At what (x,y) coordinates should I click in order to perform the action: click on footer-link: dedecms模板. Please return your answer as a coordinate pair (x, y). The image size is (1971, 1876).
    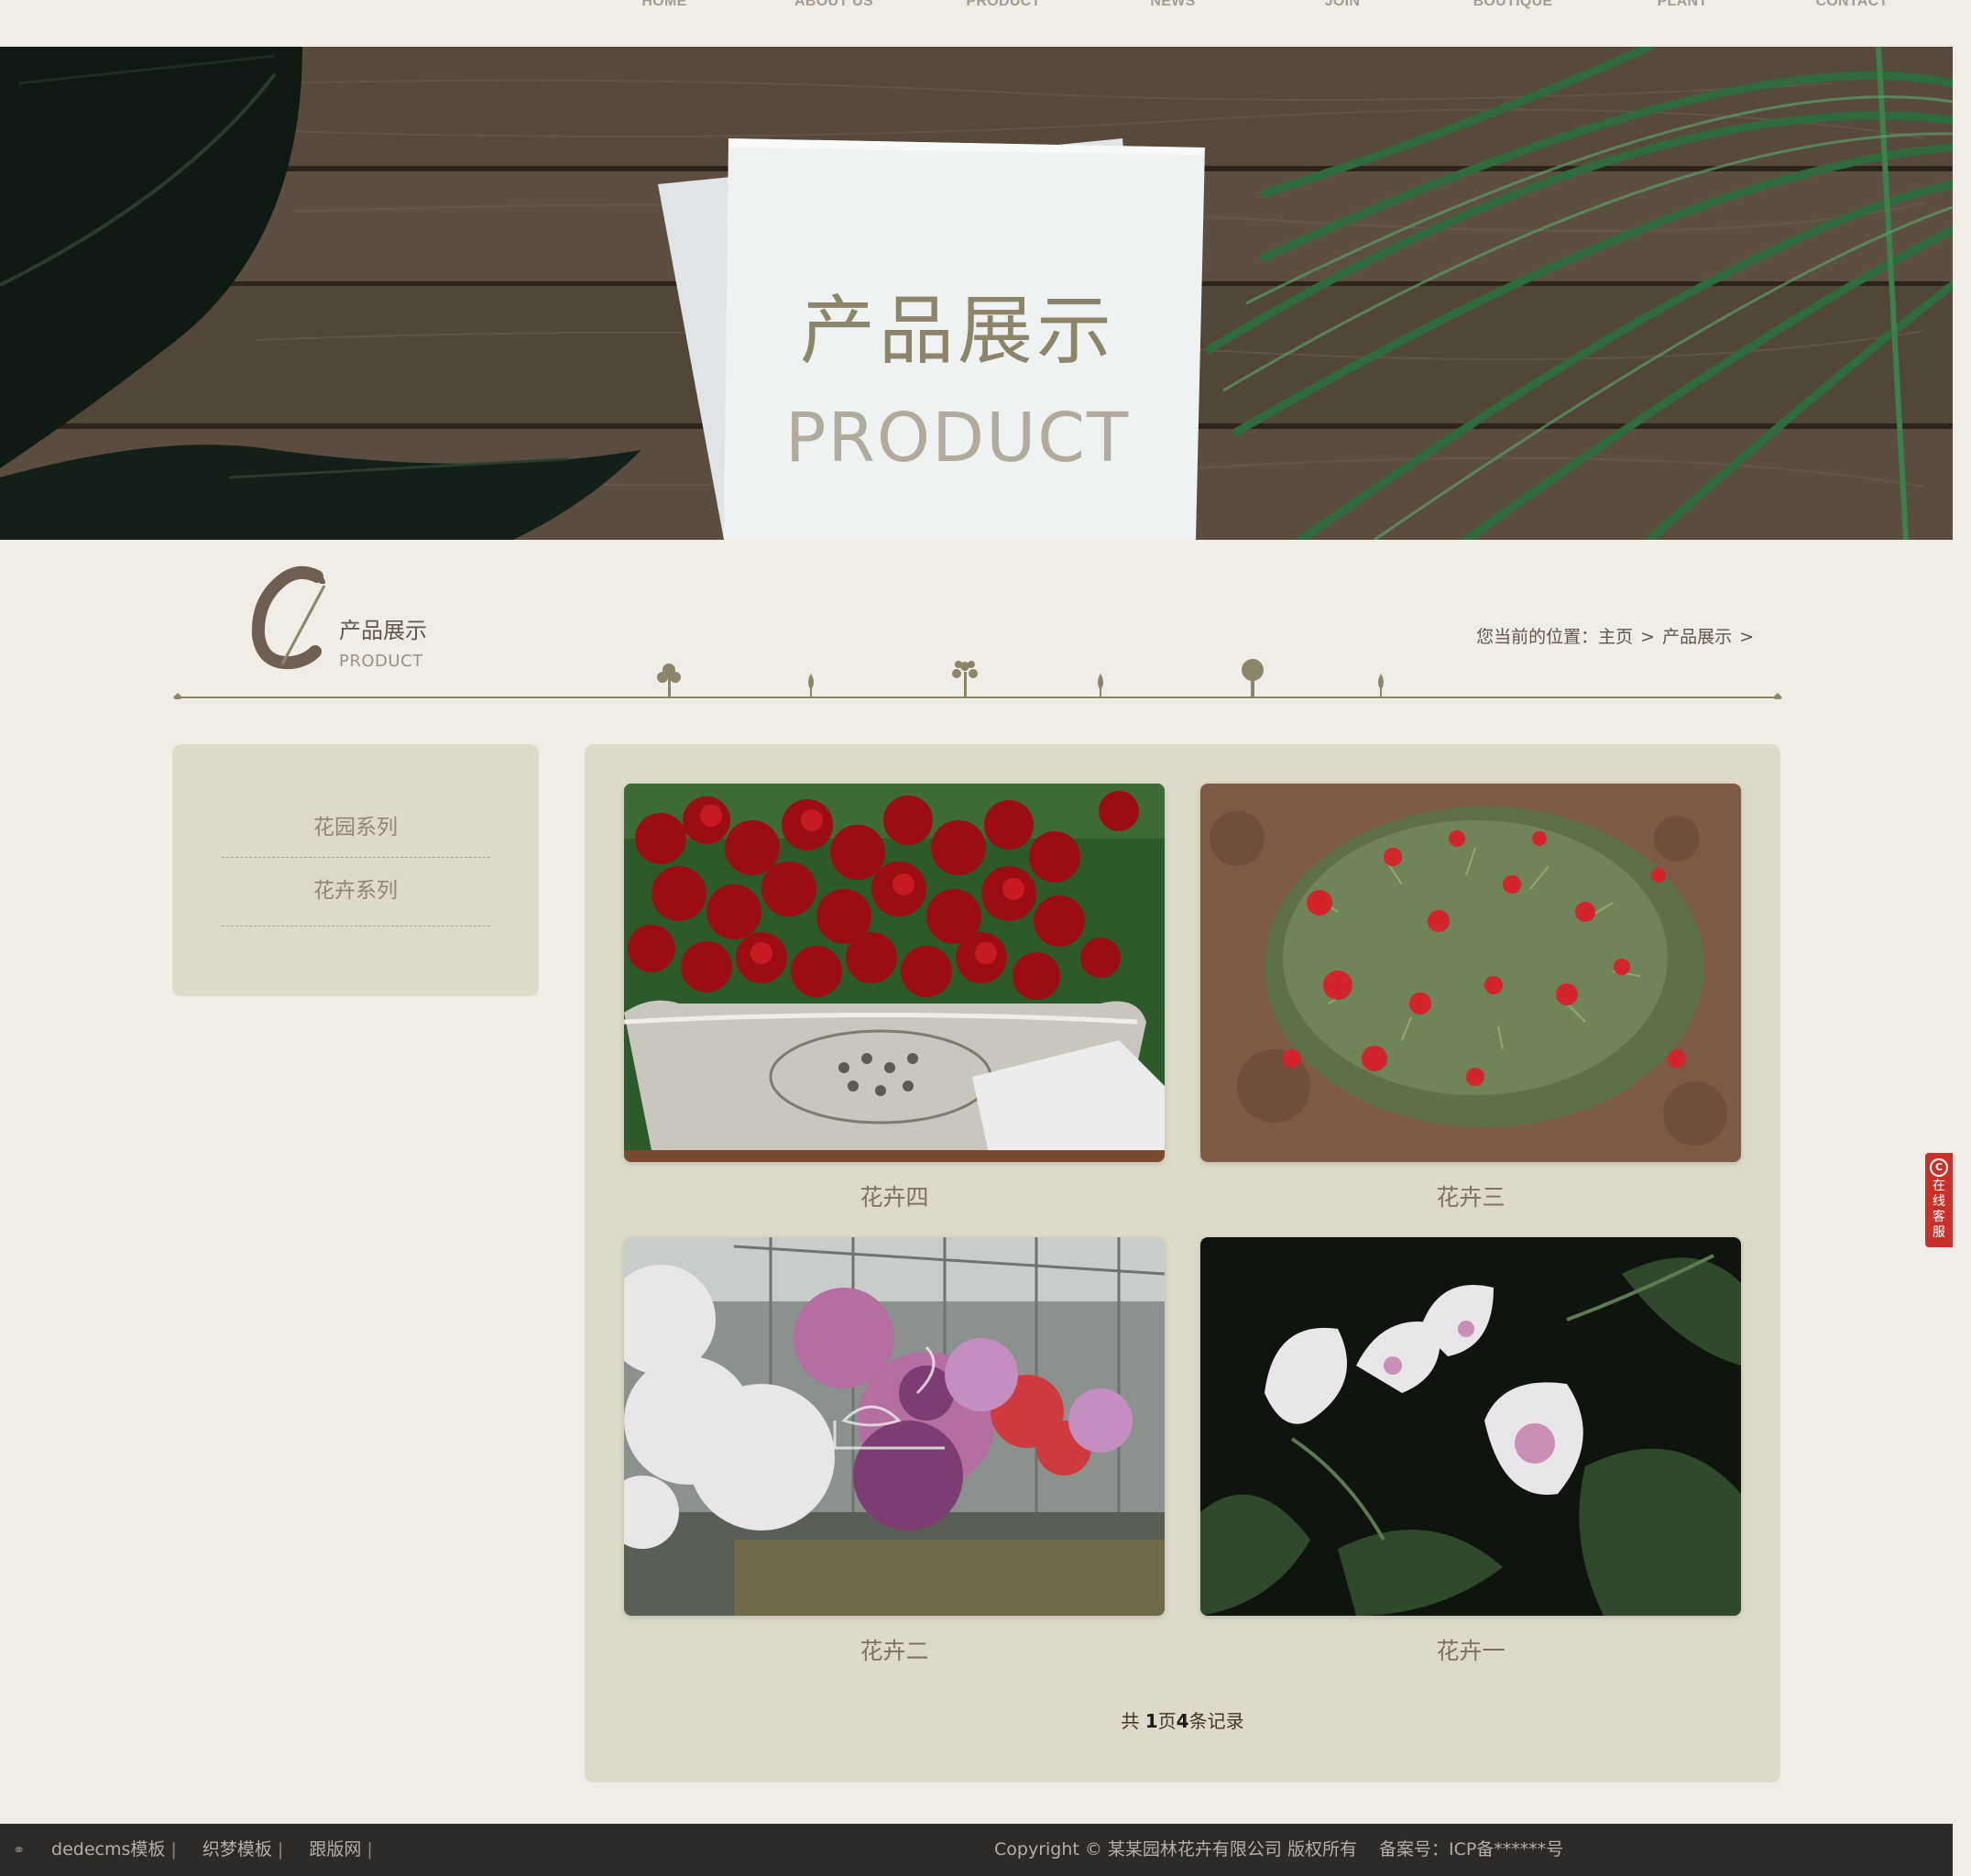
    Looking at the image, I should click on (108, 1849).